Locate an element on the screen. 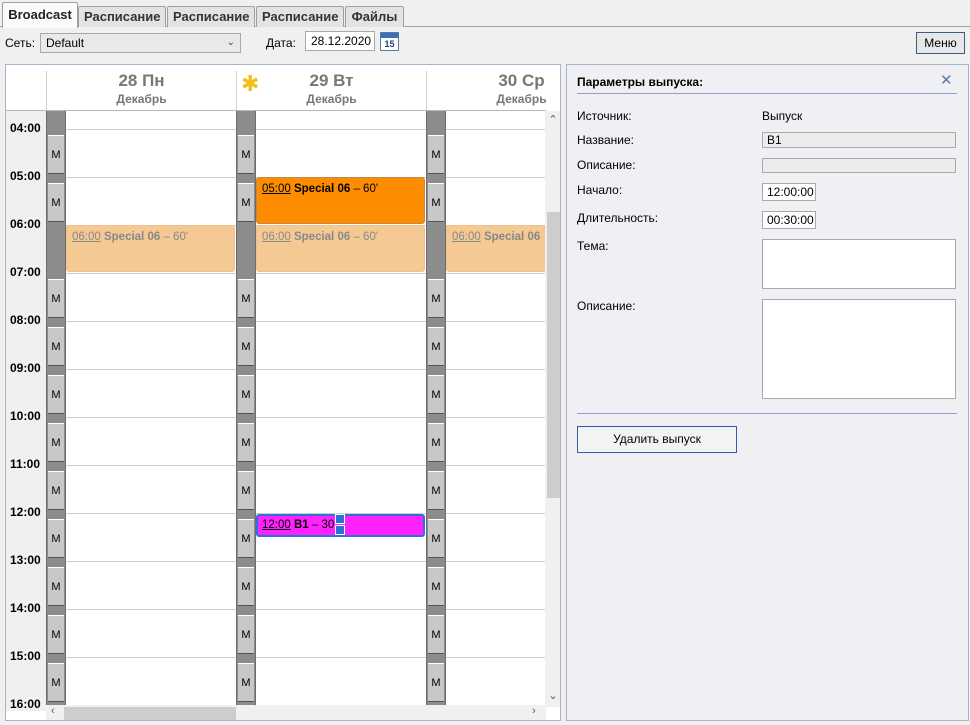 This screenshot has height=725, width=970. event-mon-0600: 06:00 Special 06 – 60' is located at coordinates (150, 248).